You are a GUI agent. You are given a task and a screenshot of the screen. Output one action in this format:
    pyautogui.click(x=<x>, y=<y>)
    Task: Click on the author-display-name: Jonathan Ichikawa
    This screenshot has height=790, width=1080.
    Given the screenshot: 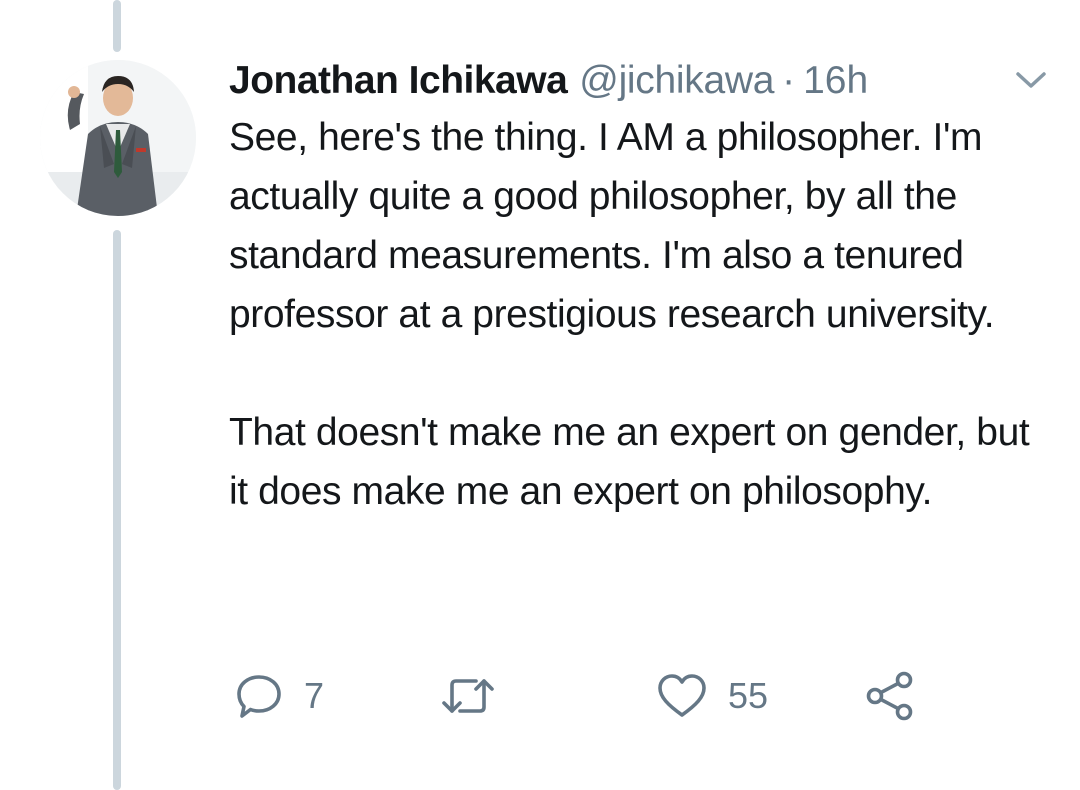 What is the action you would take?
    pyautogui.click(x=398, y=81)
    